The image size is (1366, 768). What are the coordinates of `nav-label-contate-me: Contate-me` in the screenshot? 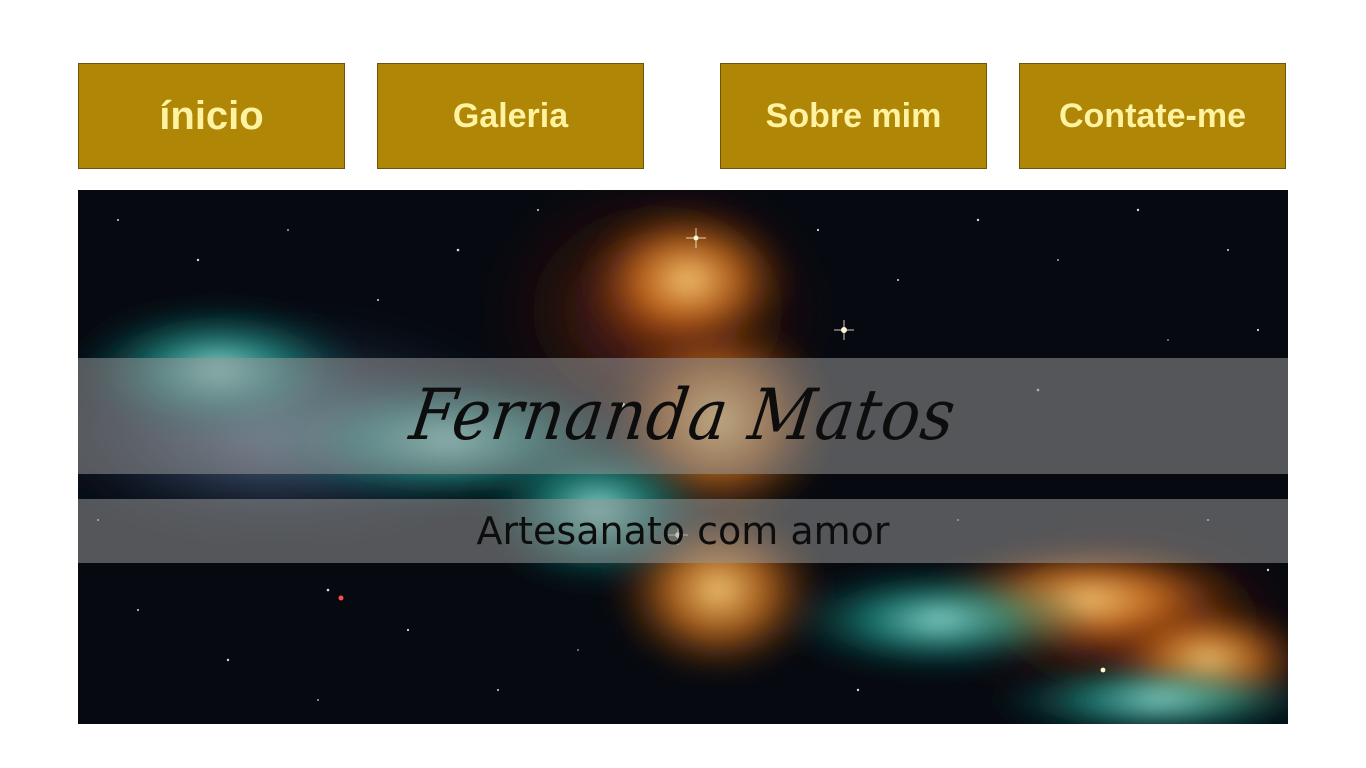 It's located at (1152, 115).